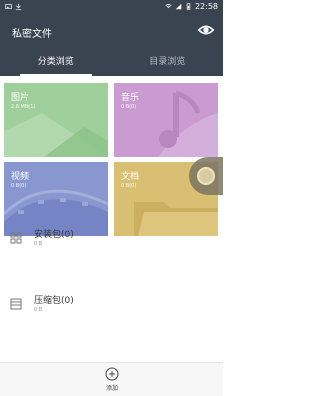 The image size is (320, 396). I want to click on video-tile-size: 0 B(0), so click(19, 186).